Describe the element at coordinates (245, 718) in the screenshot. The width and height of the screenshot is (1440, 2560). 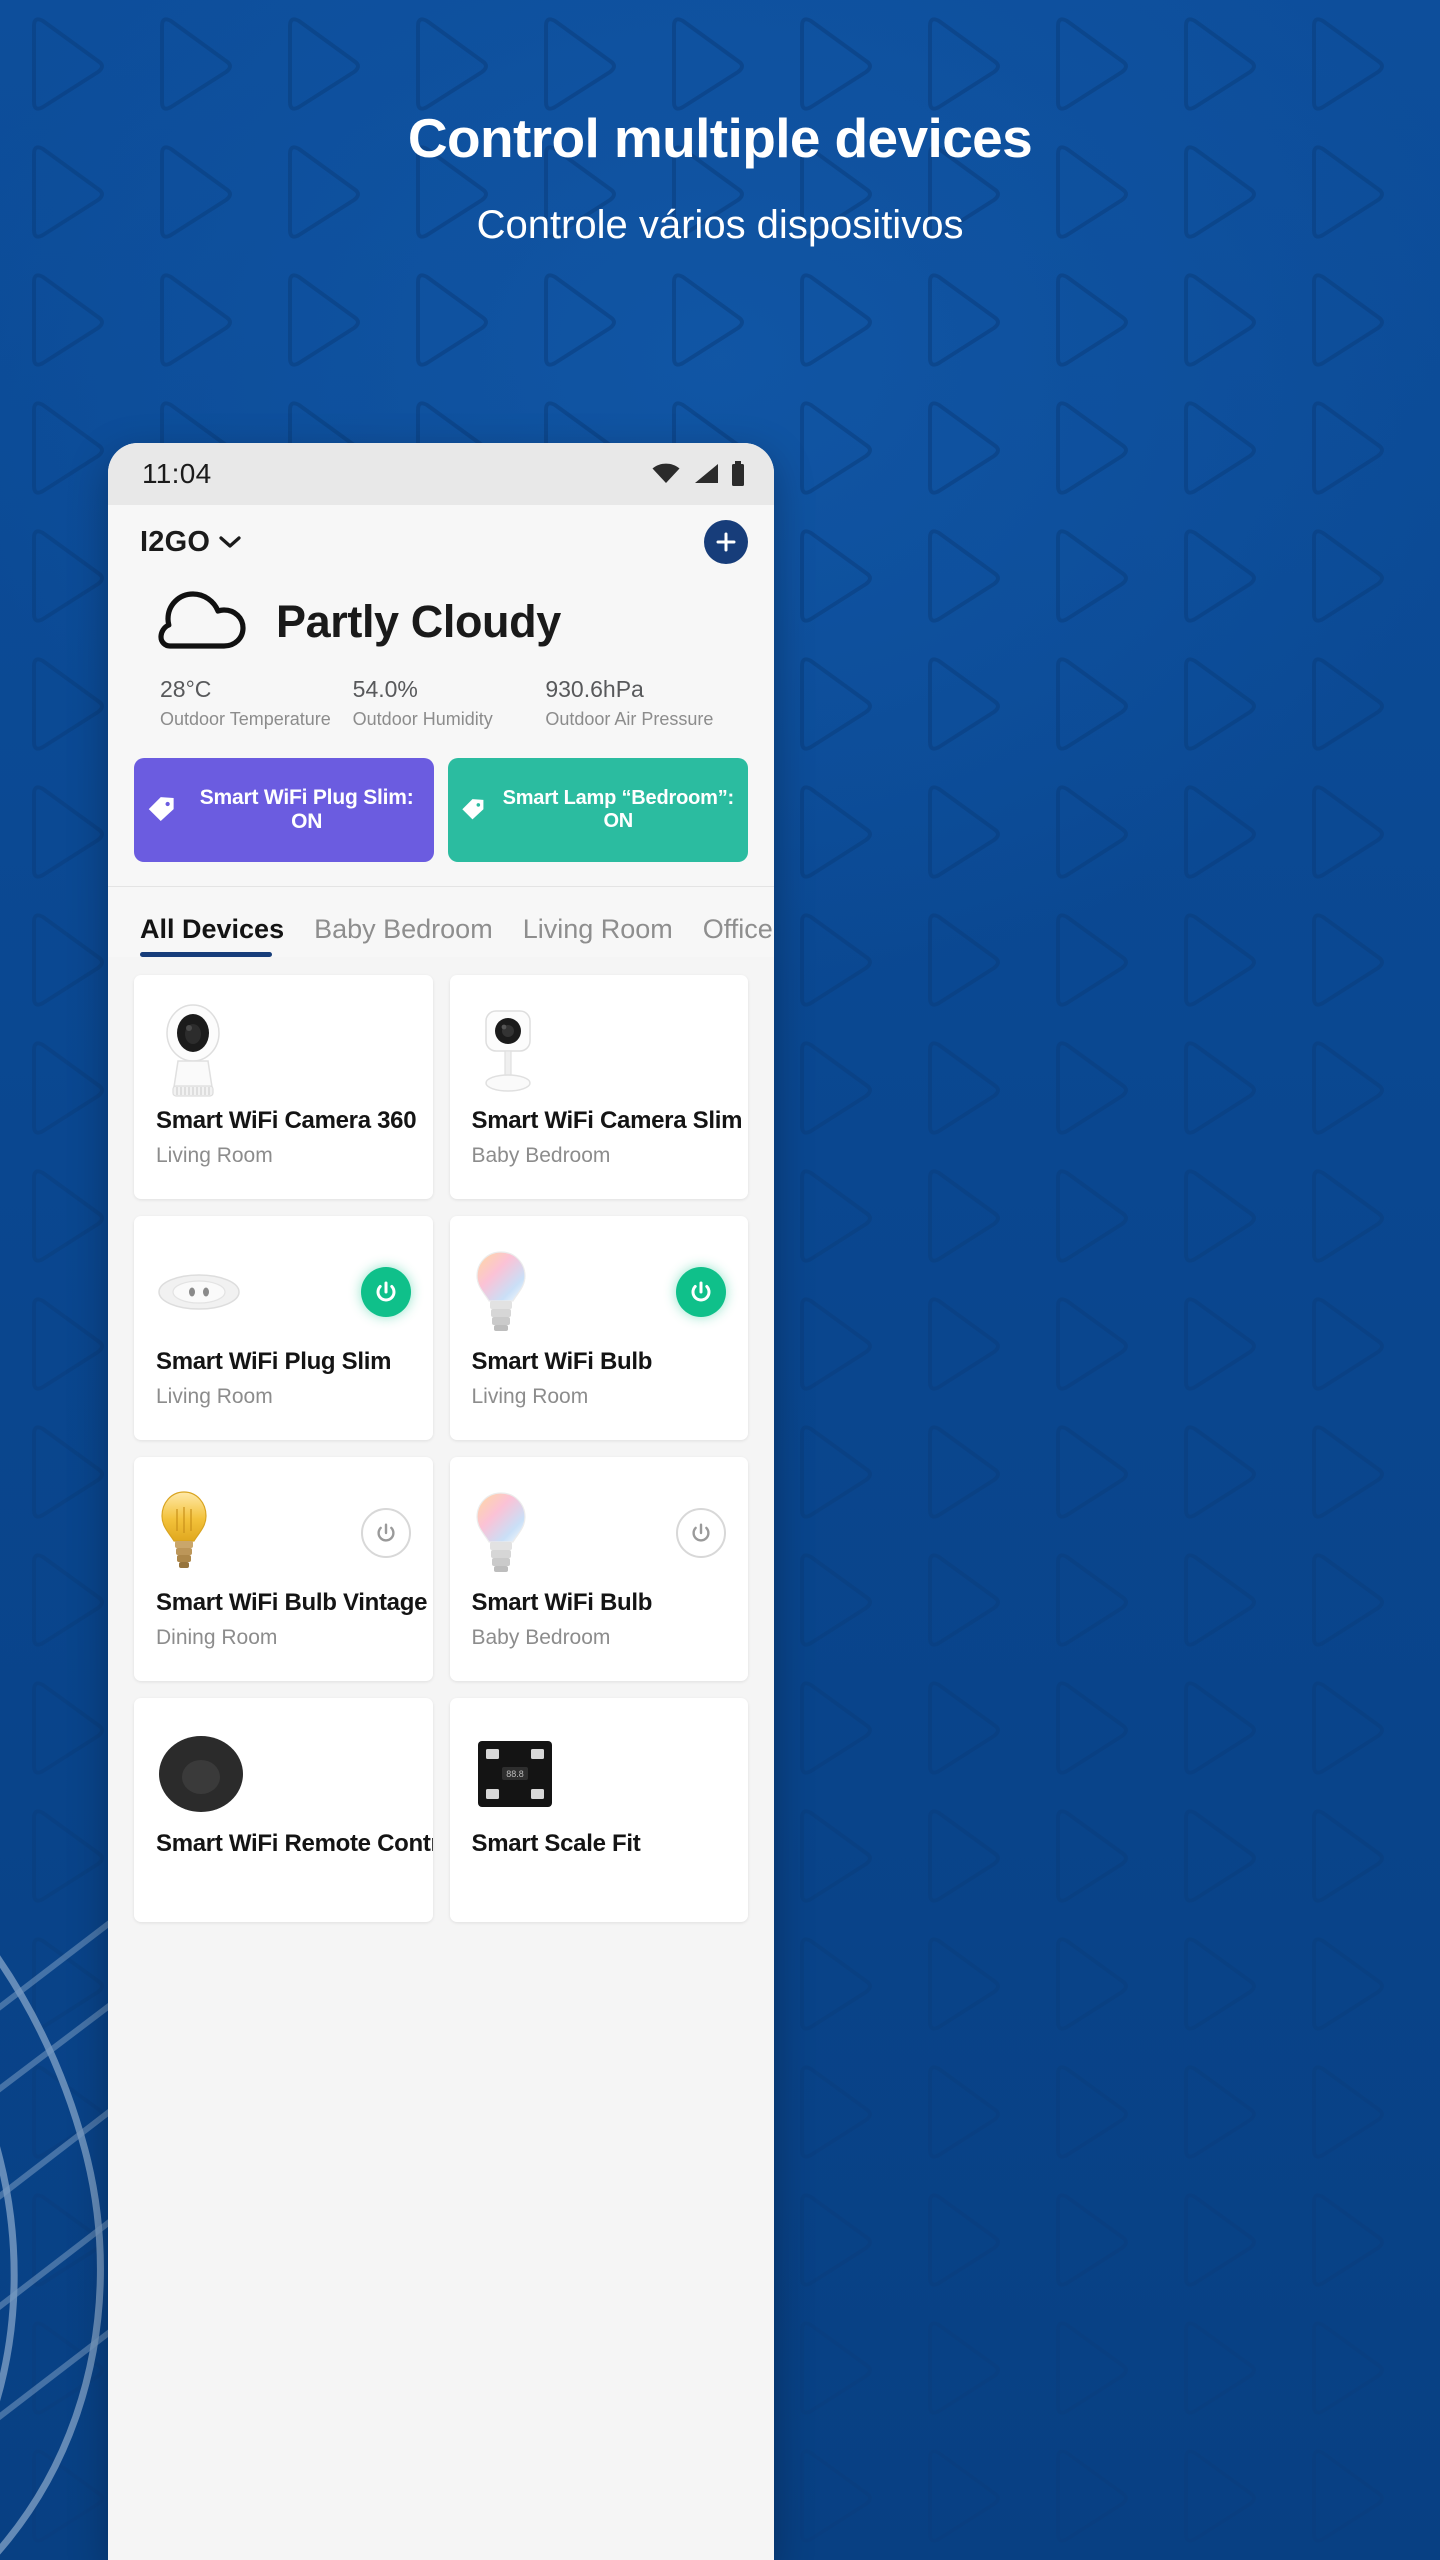
I see `weather-stat-label: Outdoor Temperature` at that location.